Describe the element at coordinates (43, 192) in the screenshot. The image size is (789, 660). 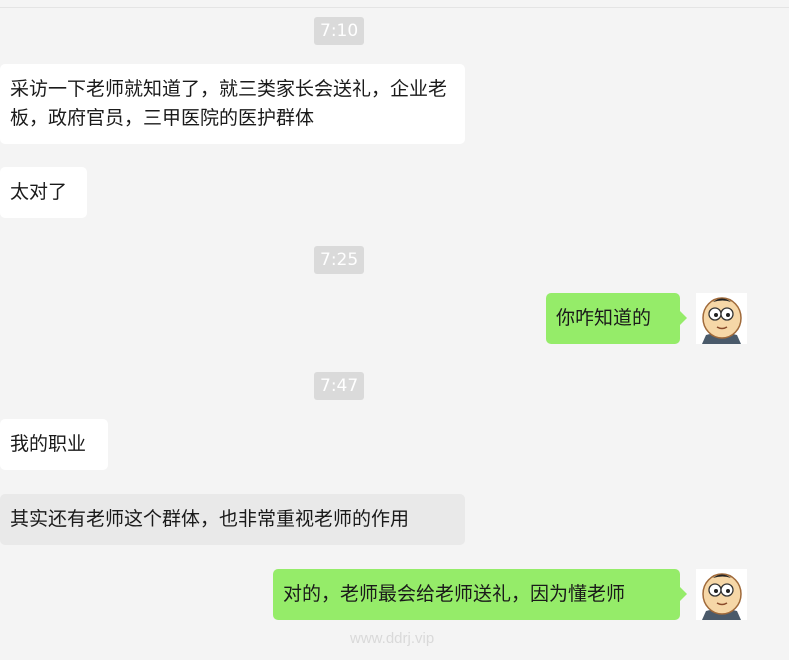
I see `message-bubble-incoming: 太对了` at that location.